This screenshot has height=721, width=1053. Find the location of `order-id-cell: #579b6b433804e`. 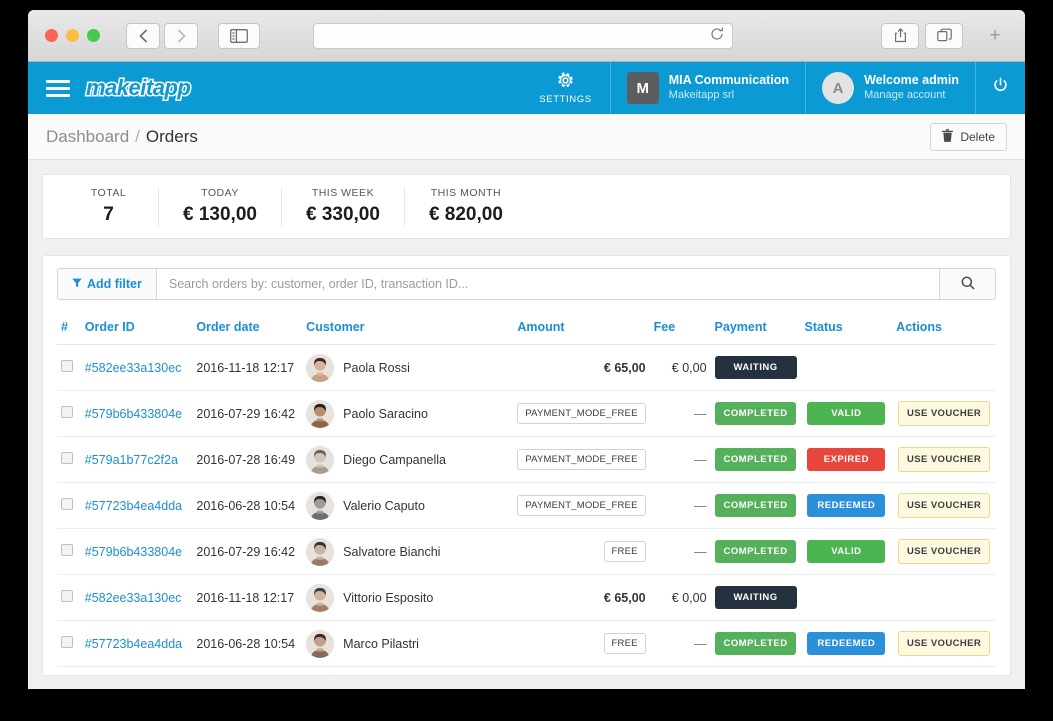

order-id-cell: #579b6b433804e is located at coordinates (136, 413).